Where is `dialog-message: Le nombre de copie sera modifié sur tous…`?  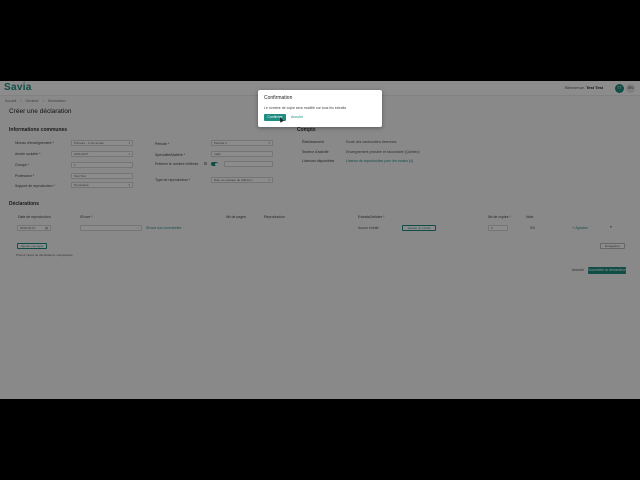
dialog-message: Le nombre de copie sera modifié sur tous… is located at coordinates (305, 108).